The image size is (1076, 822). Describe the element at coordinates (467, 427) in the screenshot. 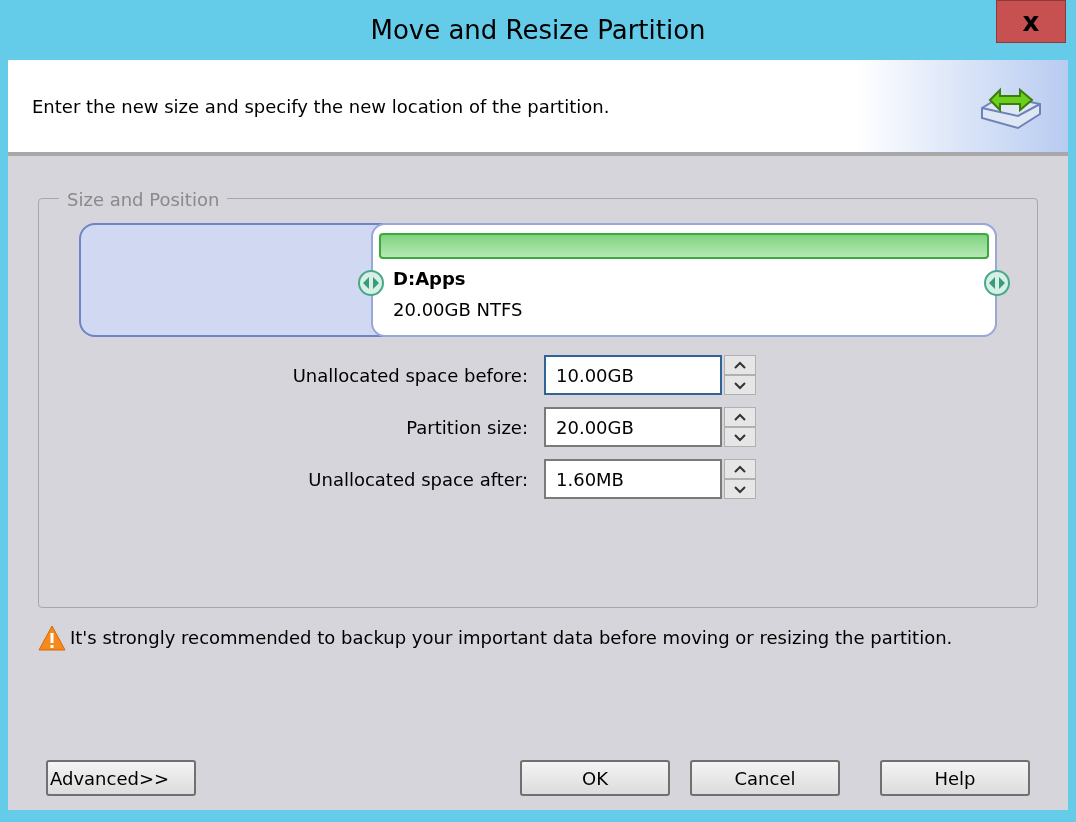

I see `field-label: Partition size:` at that location.